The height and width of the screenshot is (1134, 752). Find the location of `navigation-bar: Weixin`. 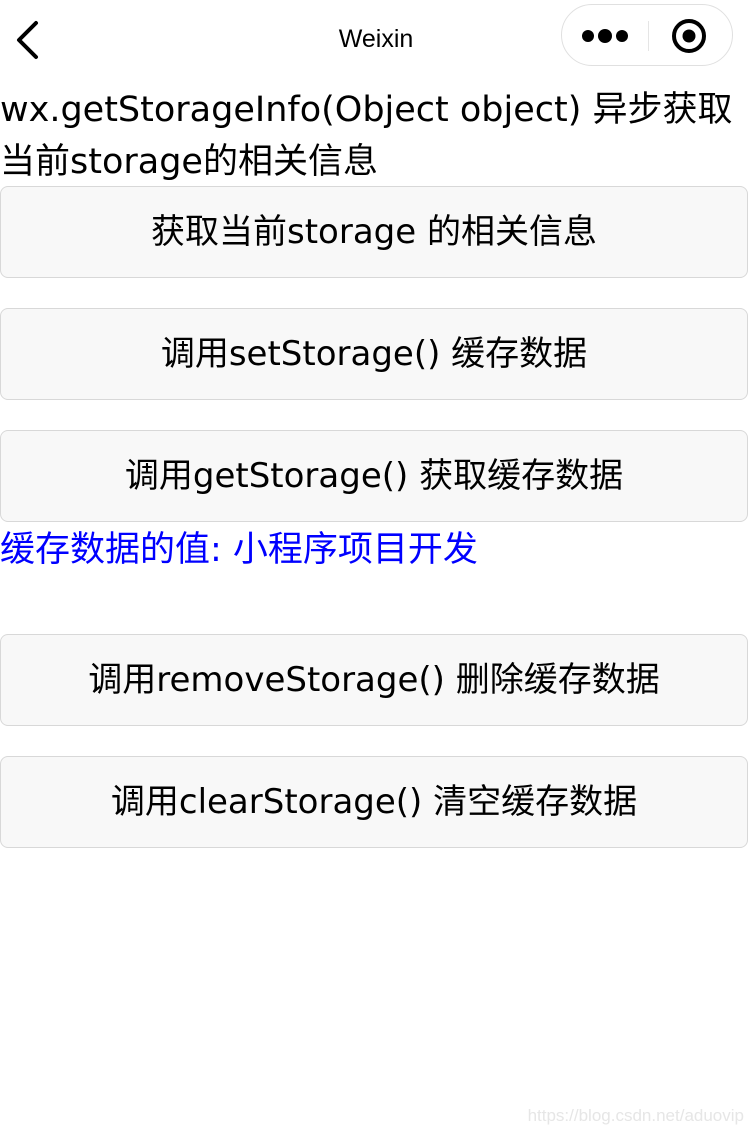

navigation-bar: Weixin is located at coordinates (376, 40).